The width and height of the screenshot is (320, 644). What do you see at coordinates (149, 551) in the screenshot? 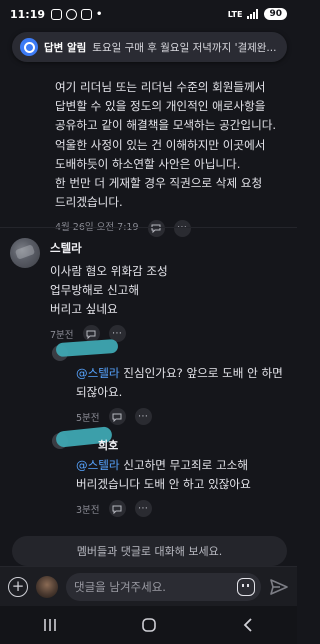
I see `join-prompt: 멤버들과 댓글로 대화해 보세요.` at bounding box center [149, 551].